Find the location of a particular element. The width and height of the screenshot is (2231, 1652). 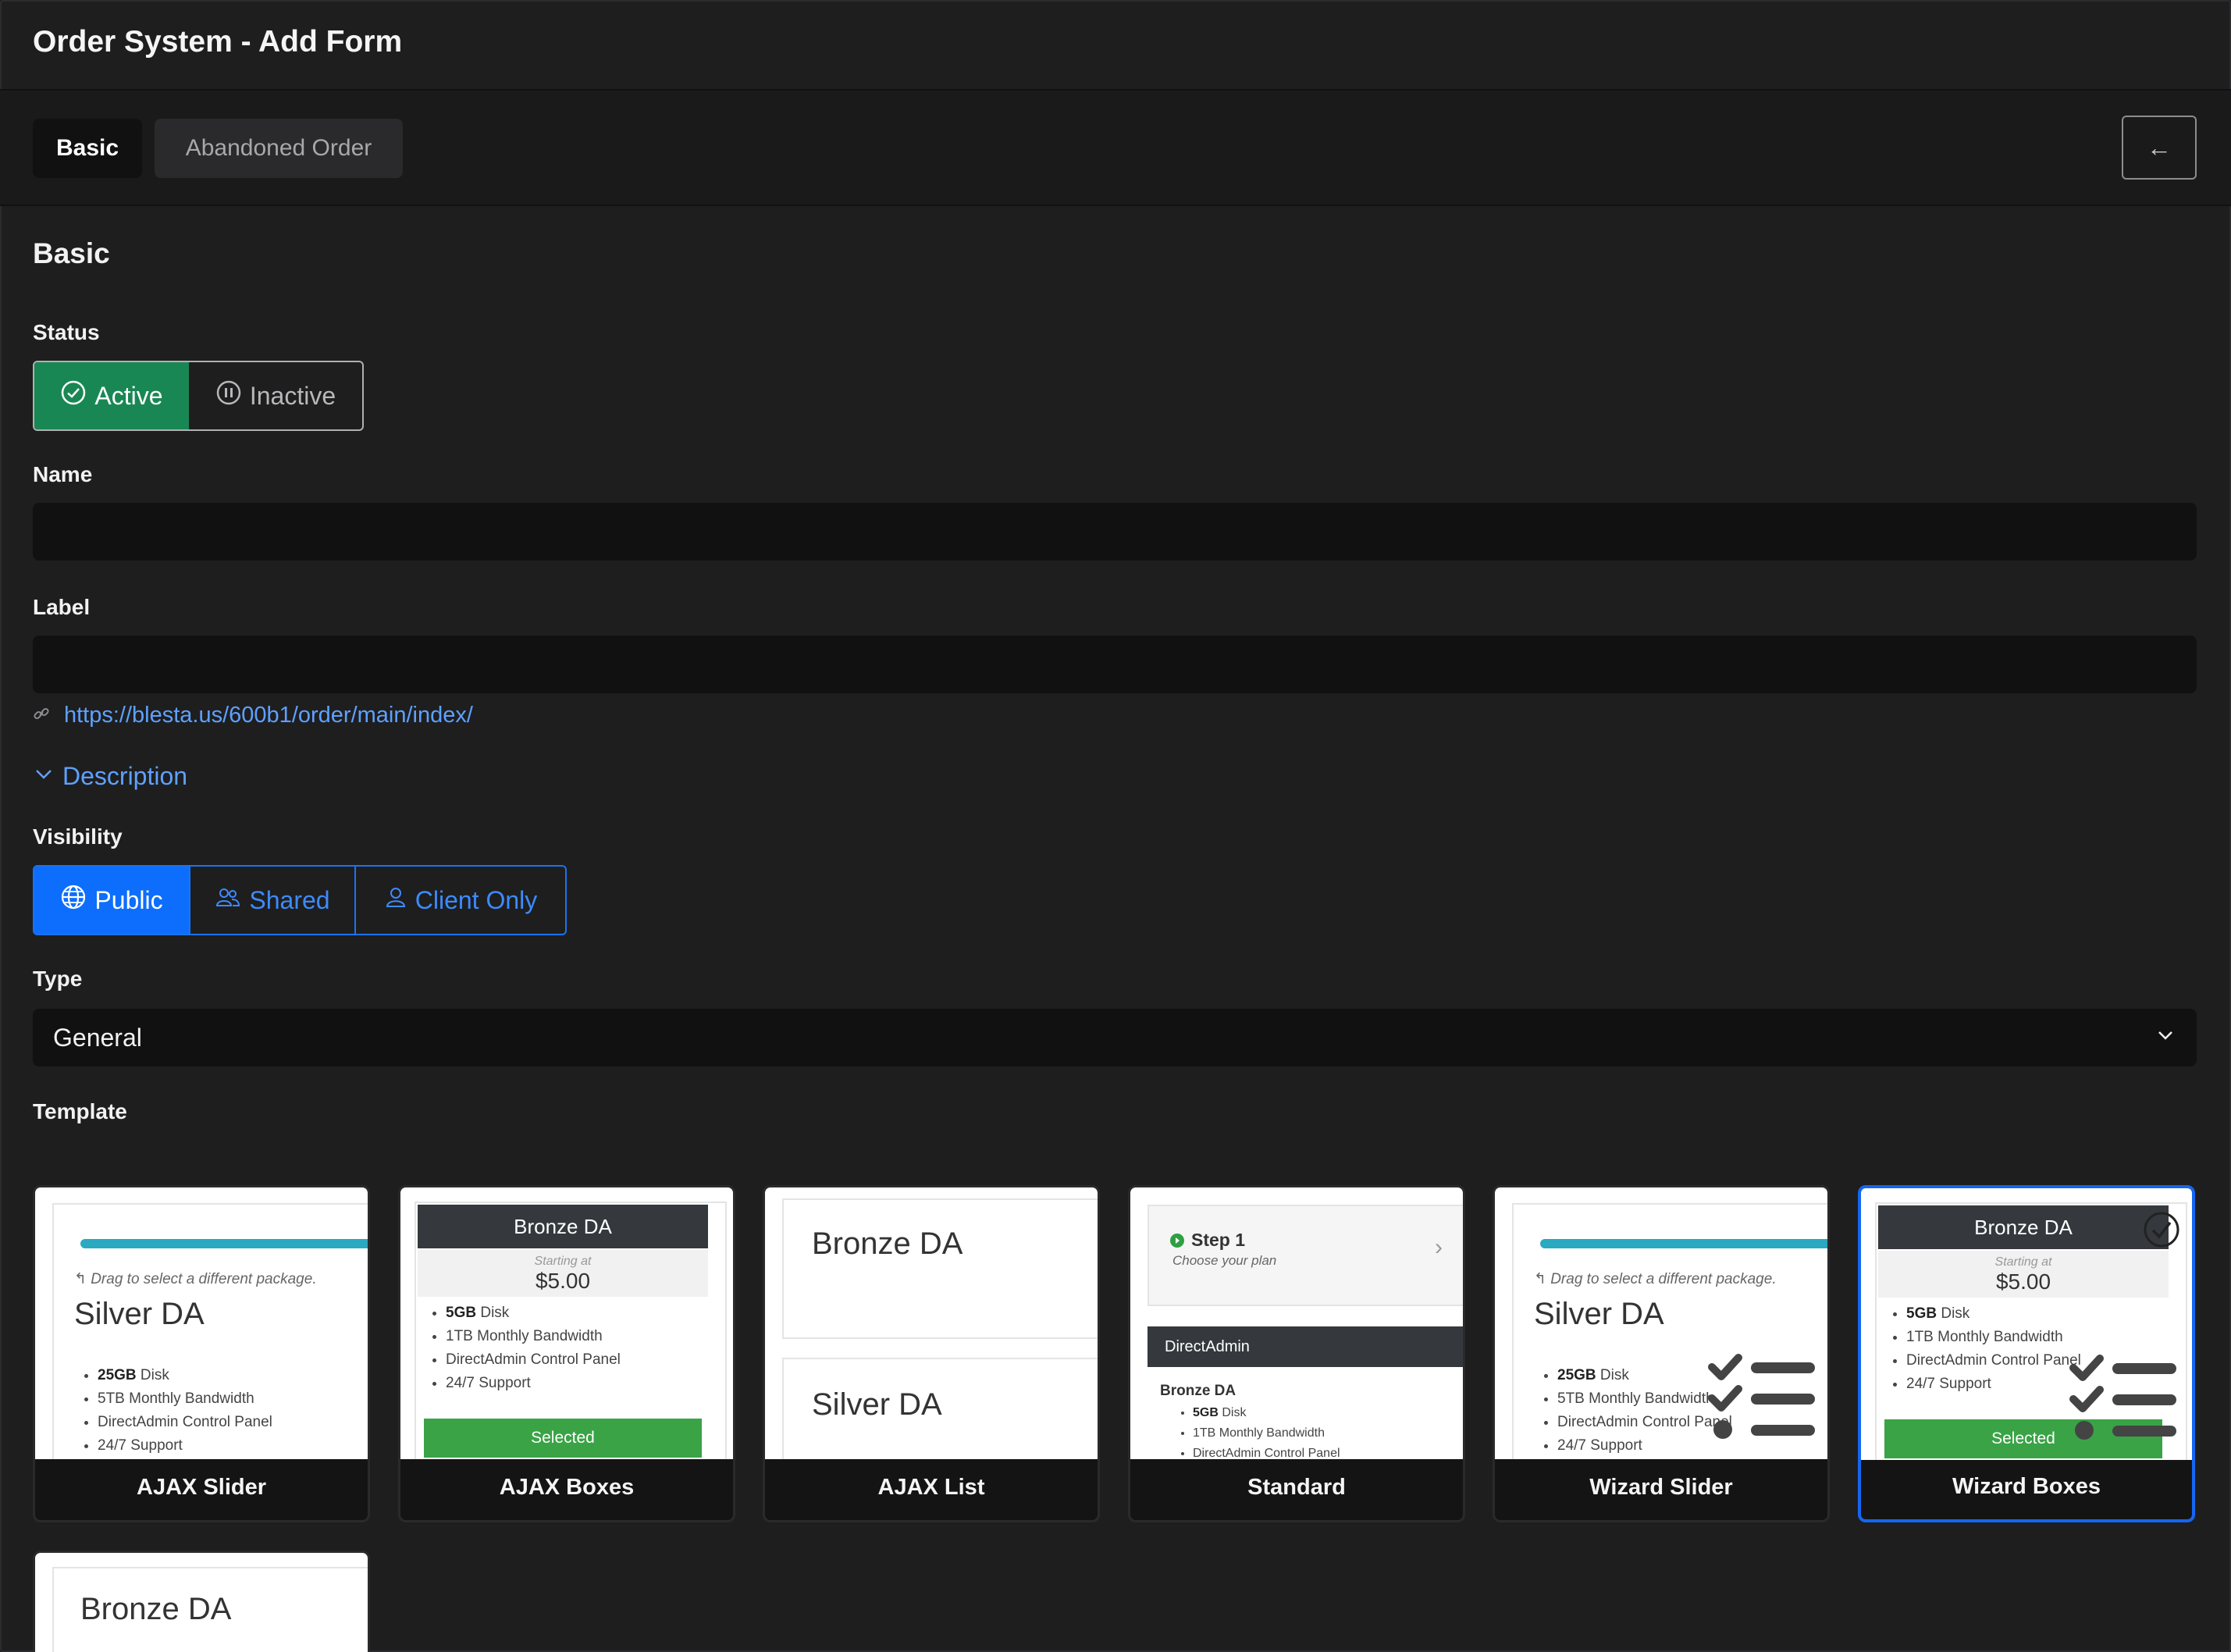

template-preview: Bronze DA is located at coordinates (201, 1602).